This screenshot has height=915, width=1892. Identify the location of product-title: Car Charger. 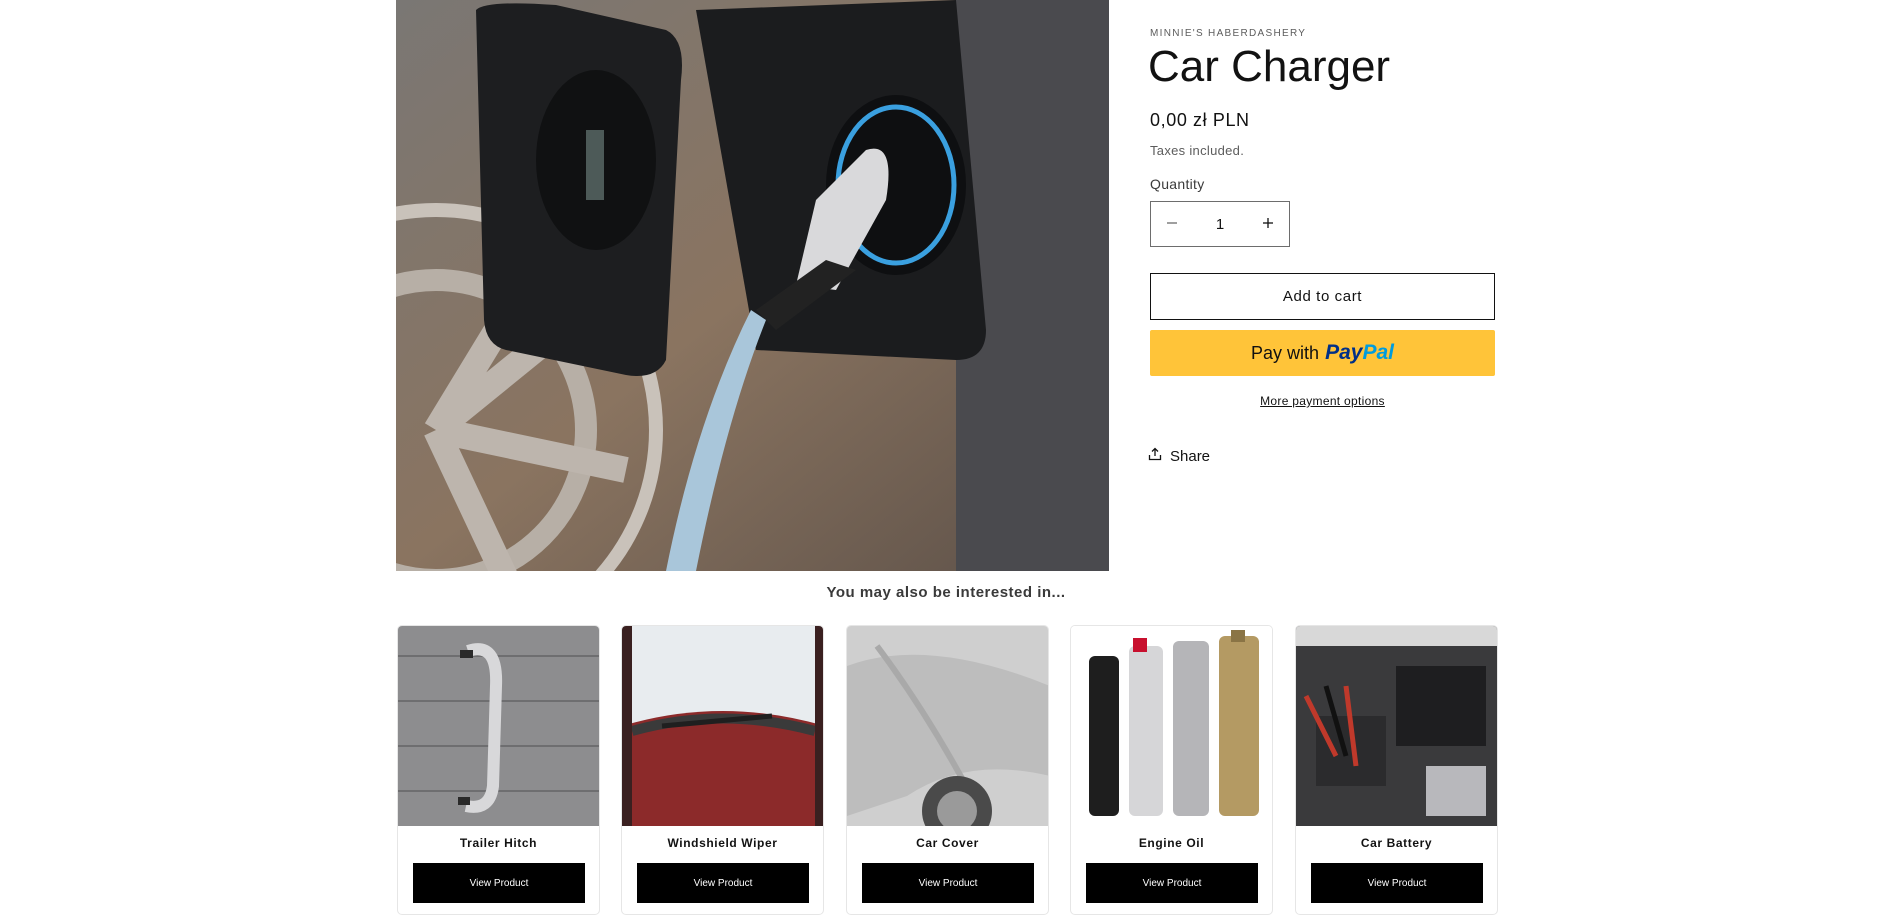
(1269, 66).